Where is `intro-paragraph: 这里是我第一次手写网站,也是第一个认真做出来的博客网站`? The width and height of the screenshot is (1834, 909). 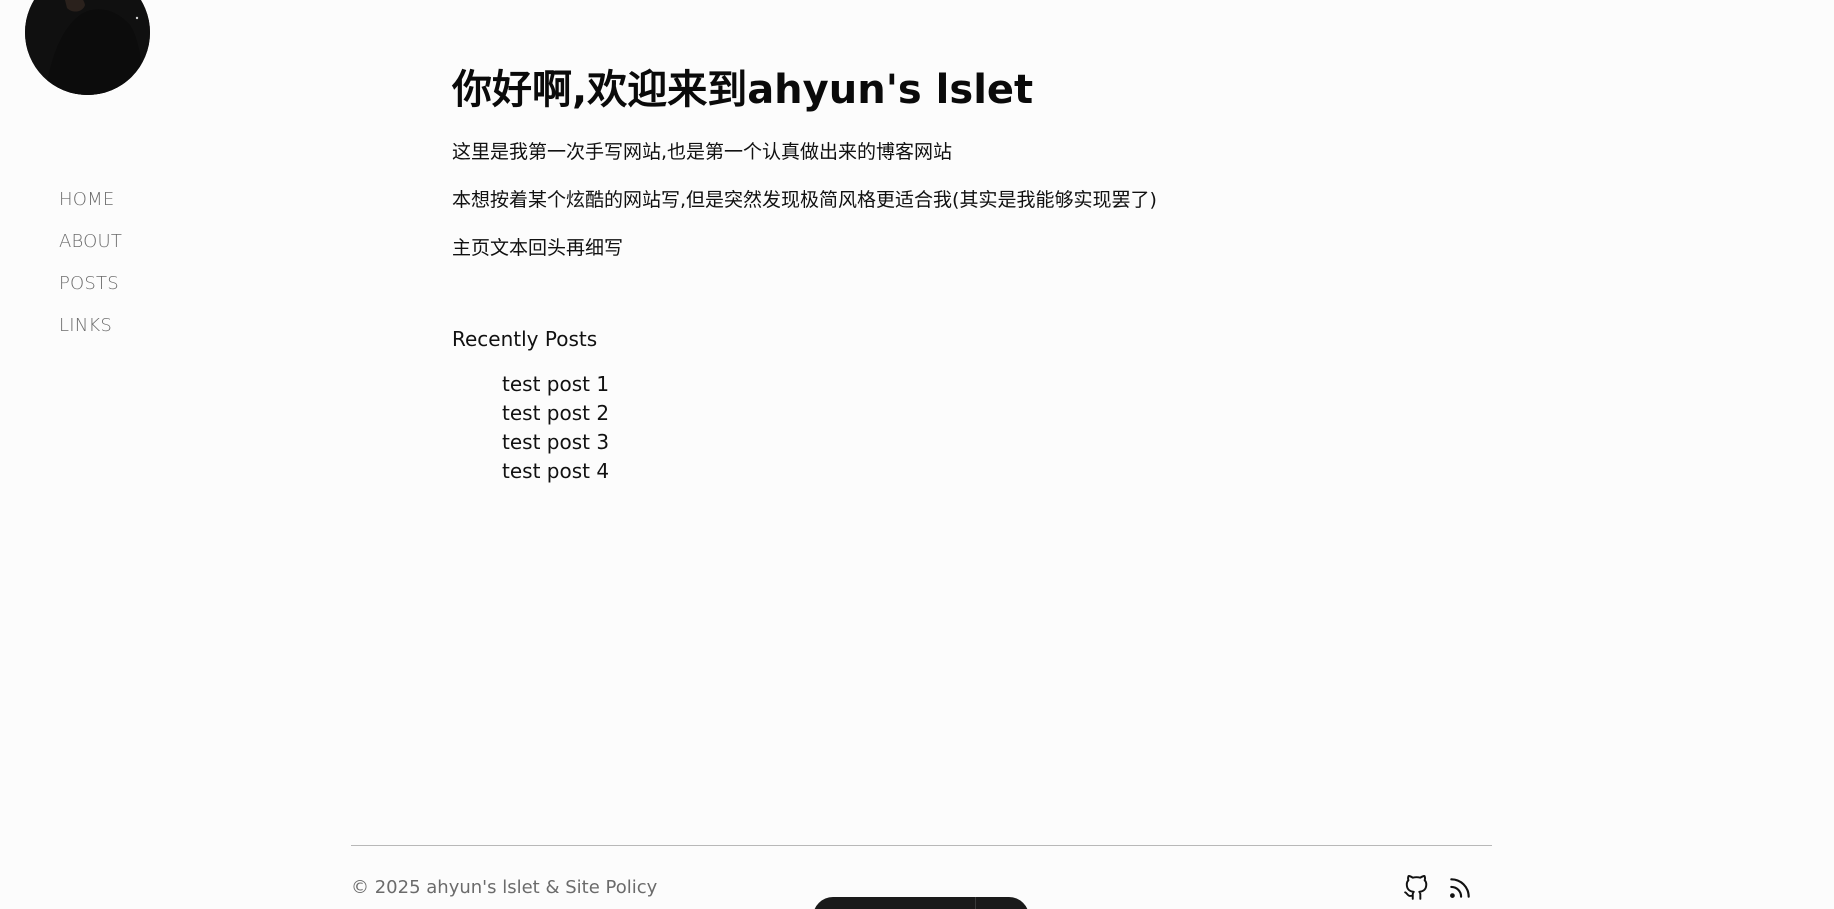
intro-paragraph: 这里是我第一次手写网站,也是第一个认真做出来的博客网站 is located at coordinates (702, 152).